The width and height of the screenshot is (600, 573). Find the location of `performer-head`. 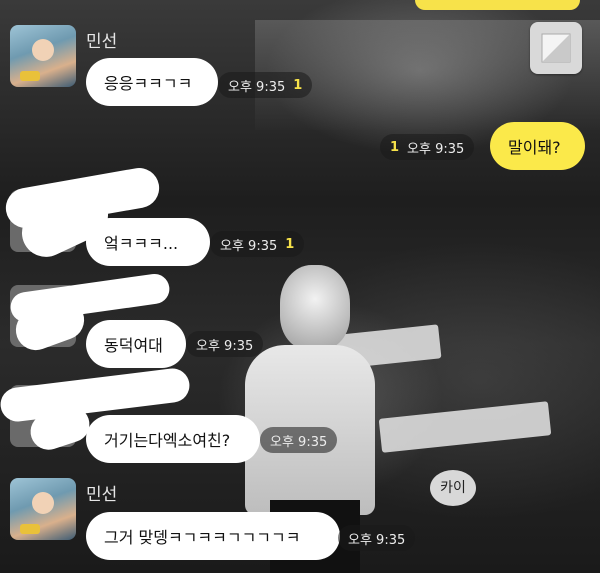

performer-head is located at coordinates (315, 307).